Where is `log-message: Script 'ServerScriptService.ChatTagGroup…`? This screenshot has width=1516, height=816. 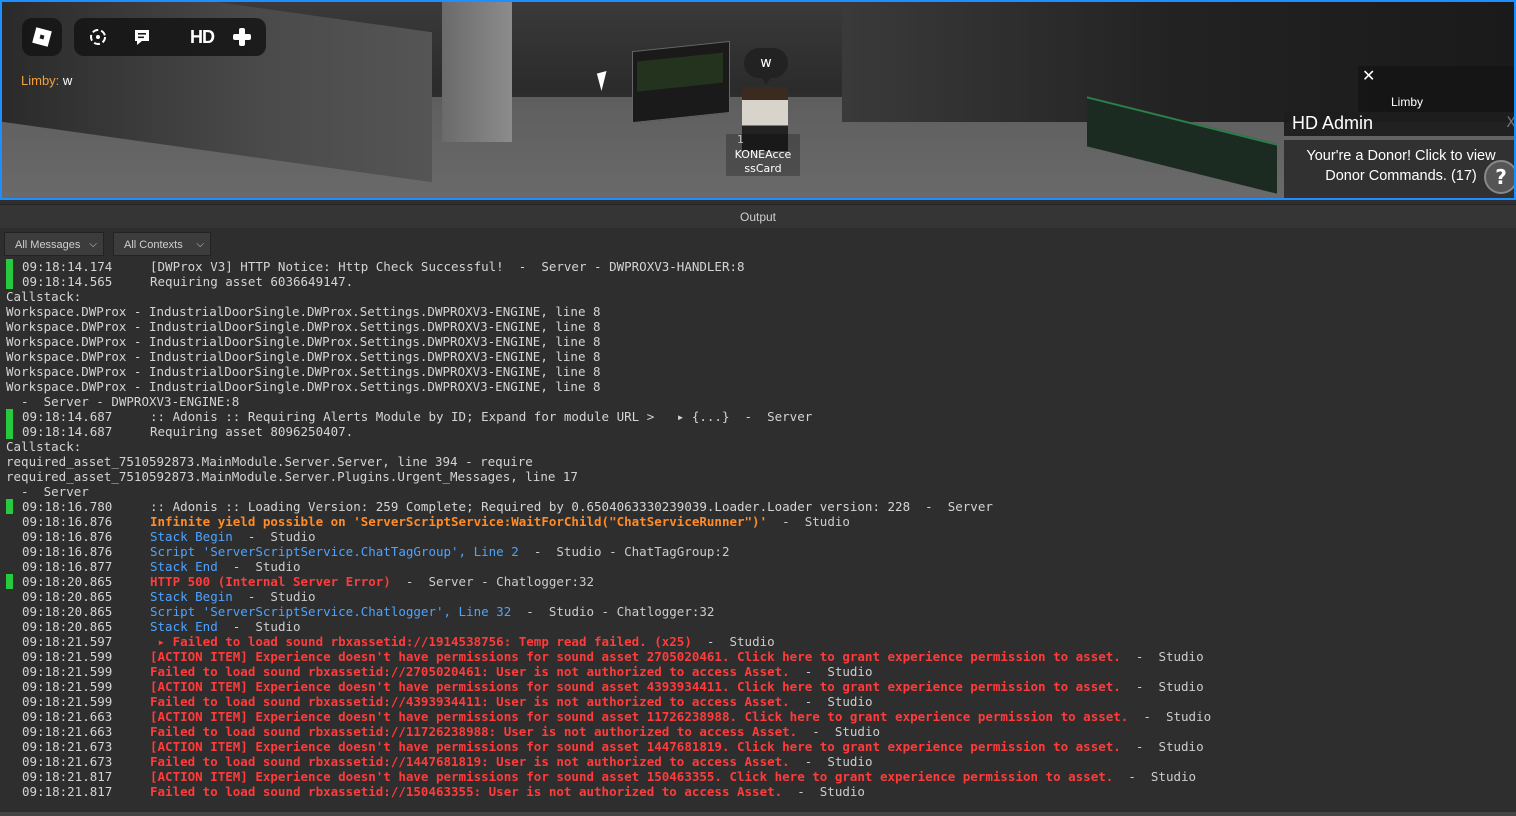 log-message: Script 'ServerScriptService.ChatTagGroup… is located at coordinates (334, 551).